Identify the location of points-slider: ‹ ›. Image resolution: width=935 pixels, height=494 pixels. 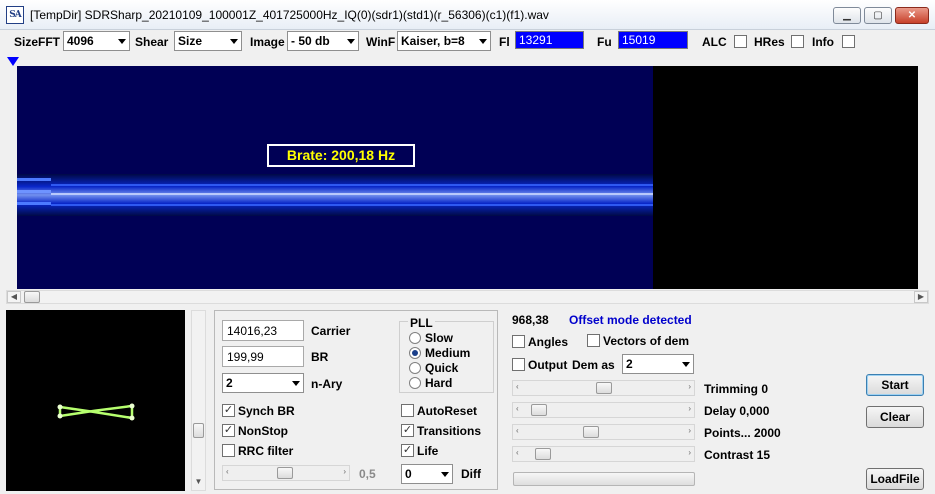
(603, 432).